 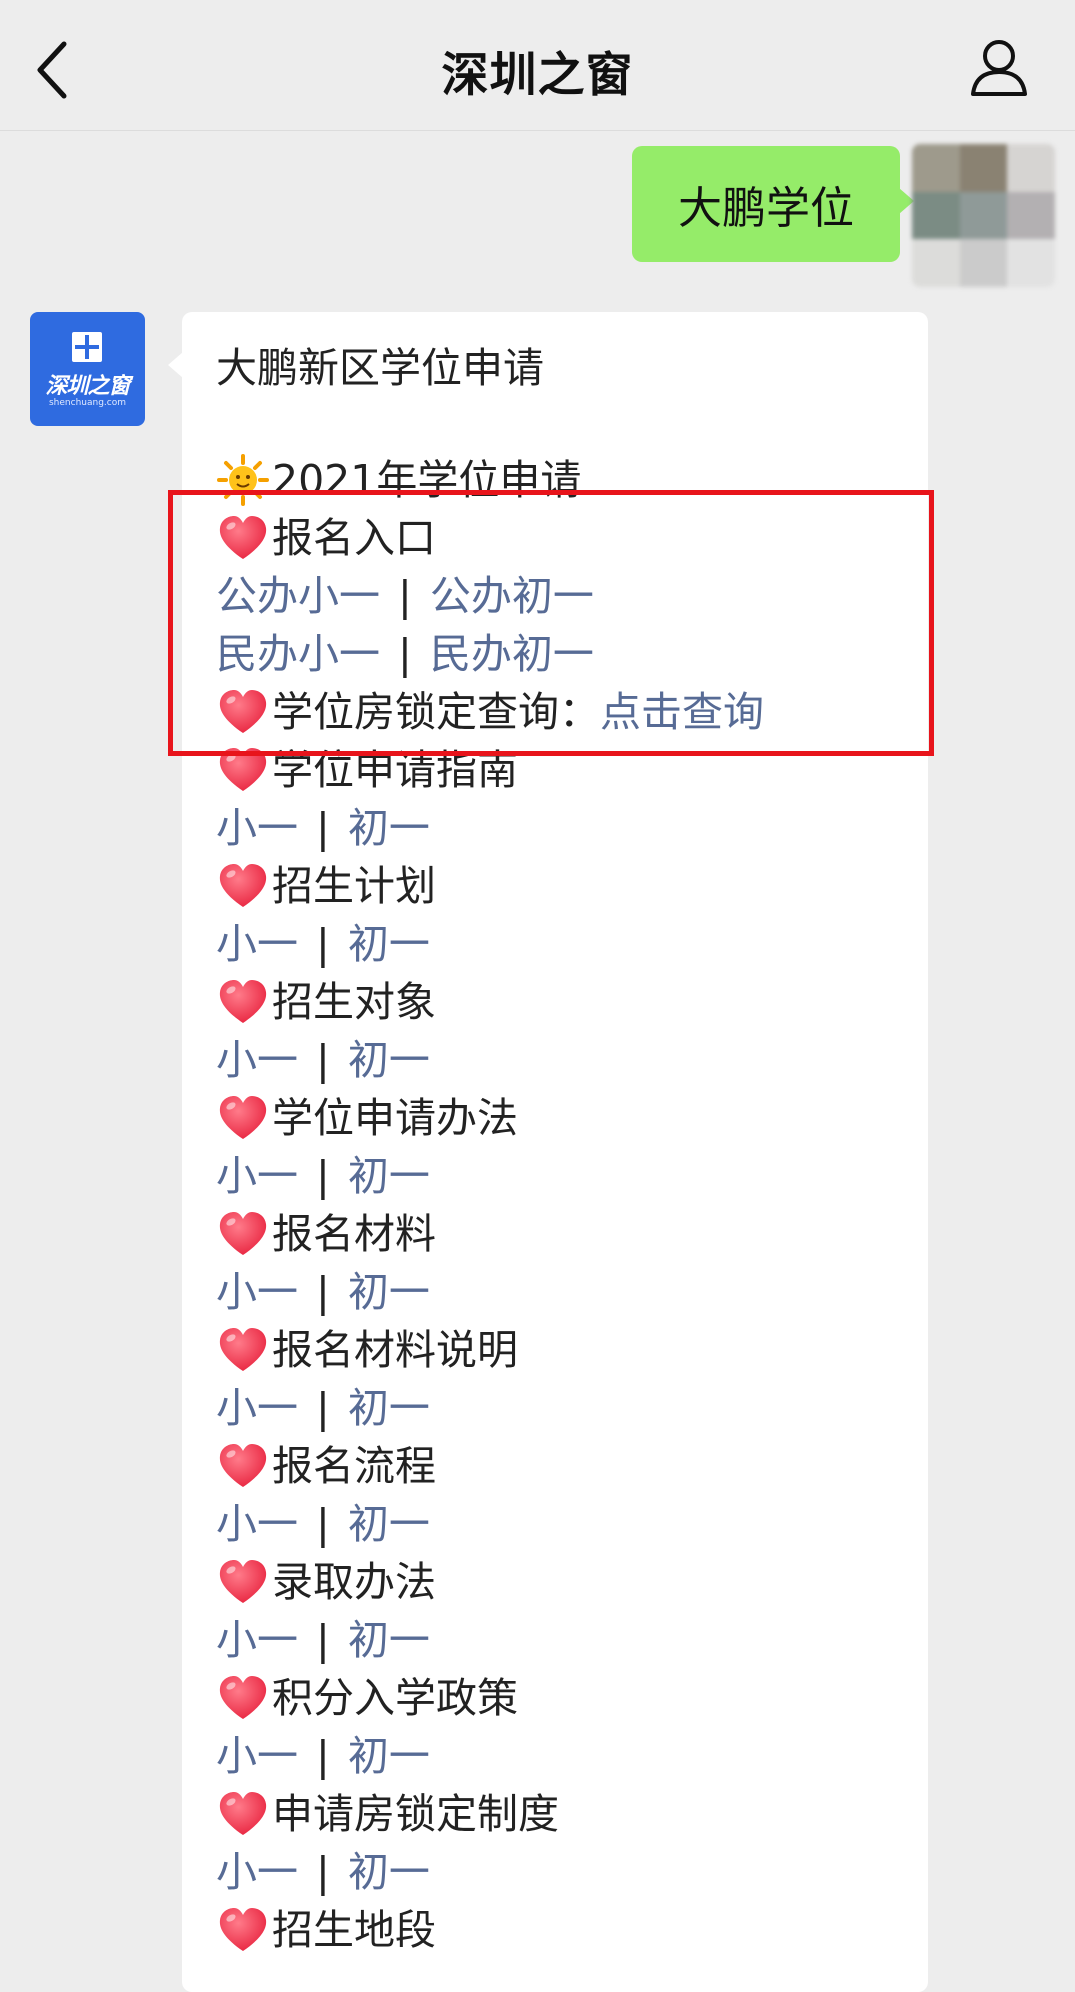 I want to click on top-bar: 深圳之窗, so click(x=537, y=65).